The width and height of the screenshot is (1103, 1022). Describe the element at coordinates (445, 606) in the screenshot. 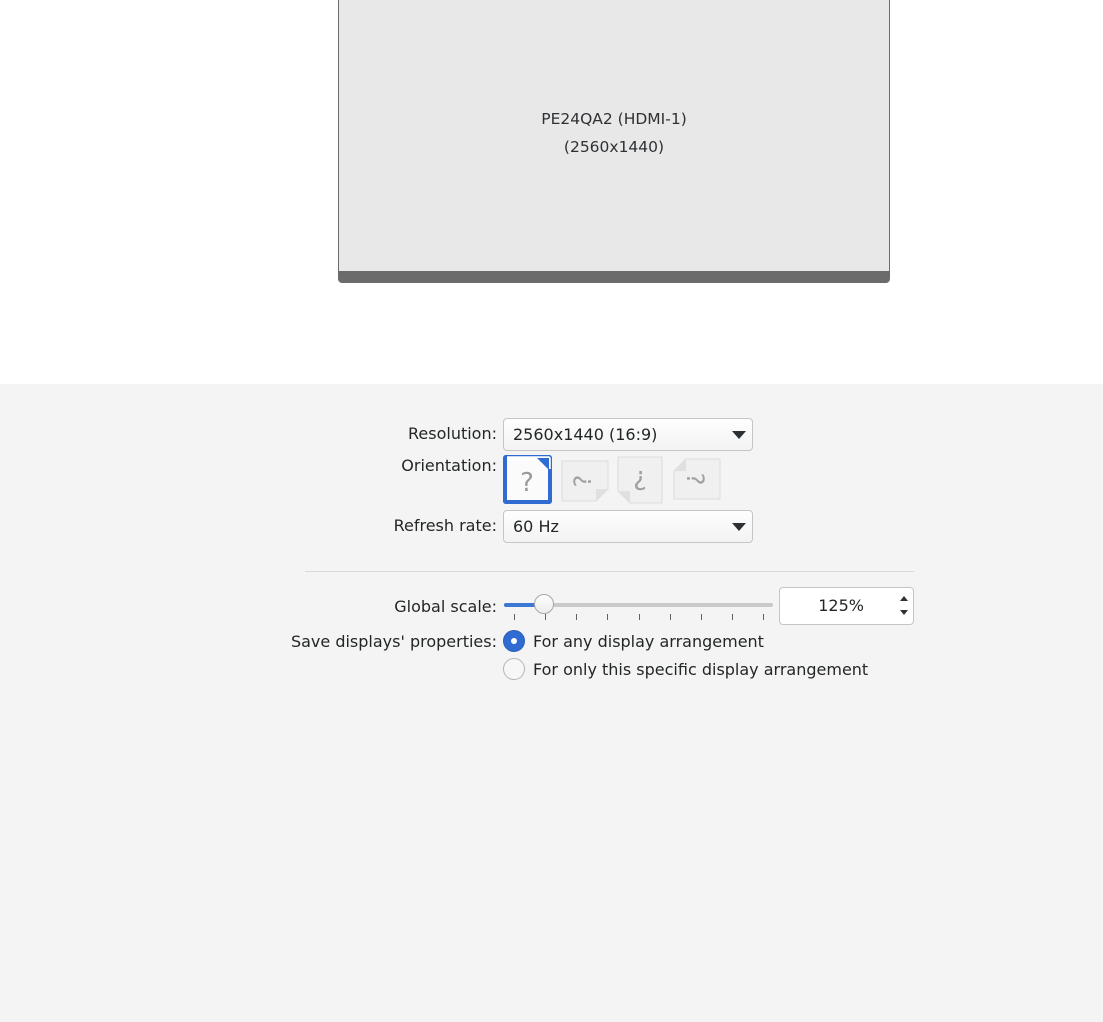

I see `global-scale-label: Global scale:` at that location.